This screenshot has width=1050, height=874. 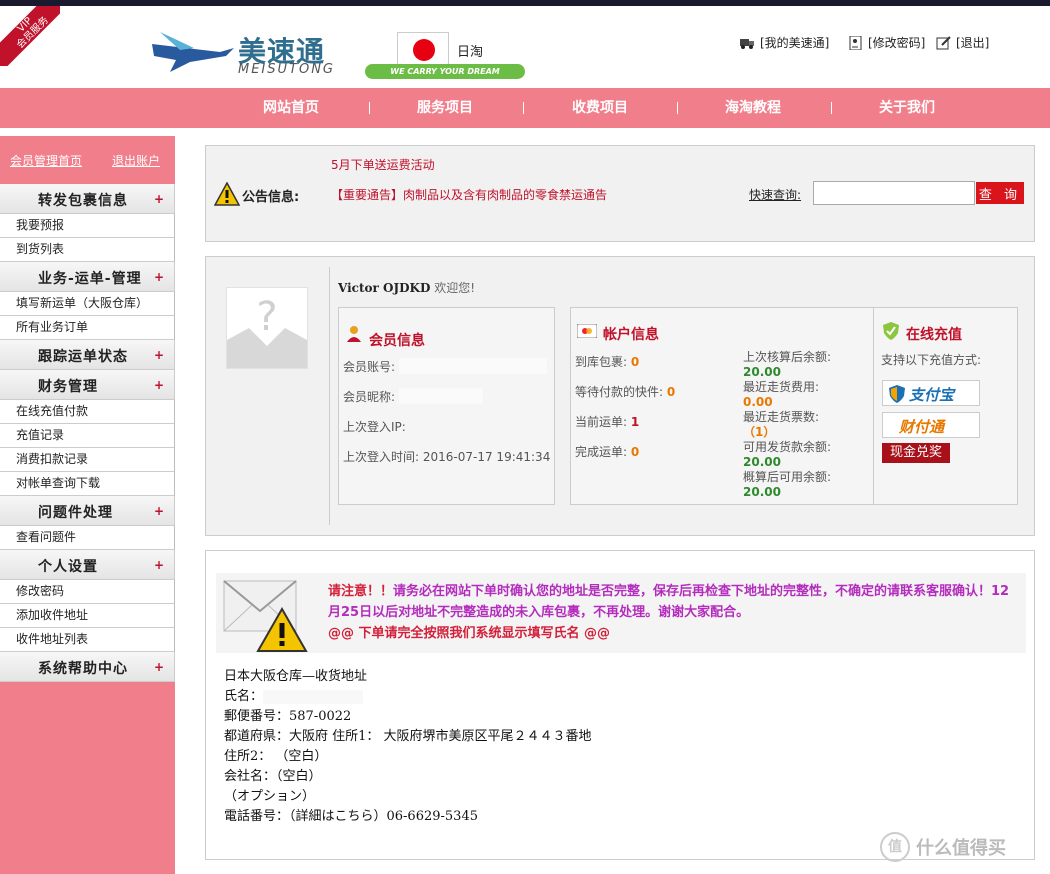 I want to click on sidebar-item-add-address: 添加收件地址, so click(x=87, y=616).